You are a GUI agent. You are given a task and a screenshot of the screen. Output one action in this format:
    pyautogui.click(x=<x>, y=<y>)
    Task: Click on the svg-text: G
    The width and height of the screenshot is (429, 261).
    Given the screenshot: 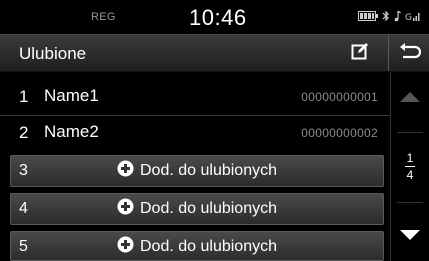 What is the action you would take?
    pyautogui.click(x=408, y=17)
    